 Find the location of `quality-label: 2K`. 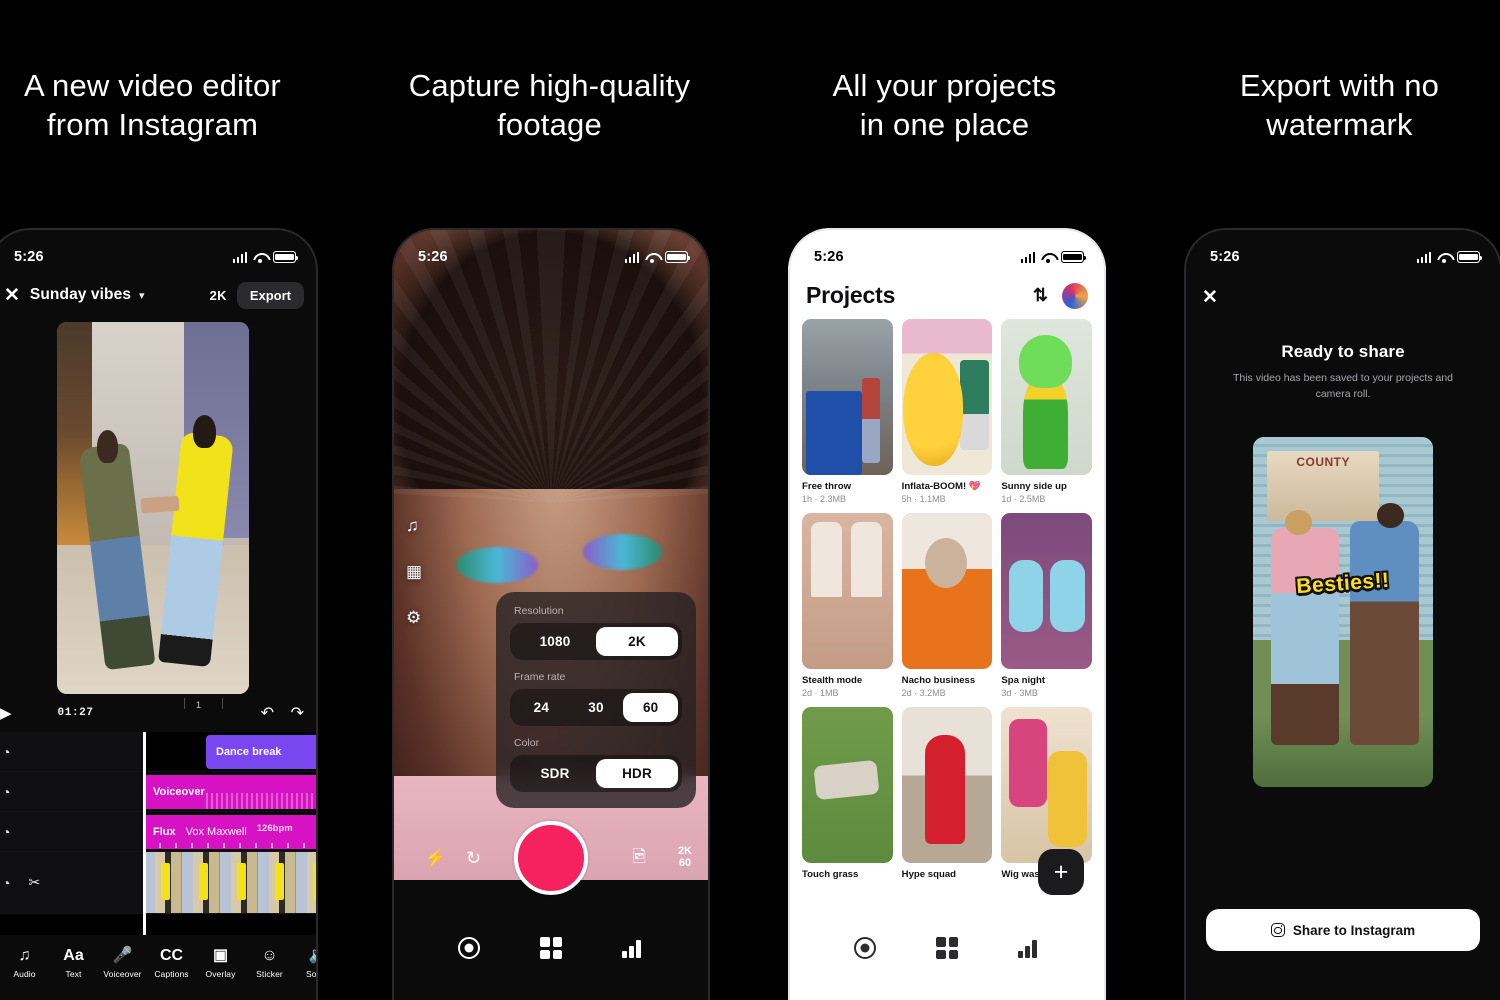

quality-label: 2K is located at coordinates (218, 295).